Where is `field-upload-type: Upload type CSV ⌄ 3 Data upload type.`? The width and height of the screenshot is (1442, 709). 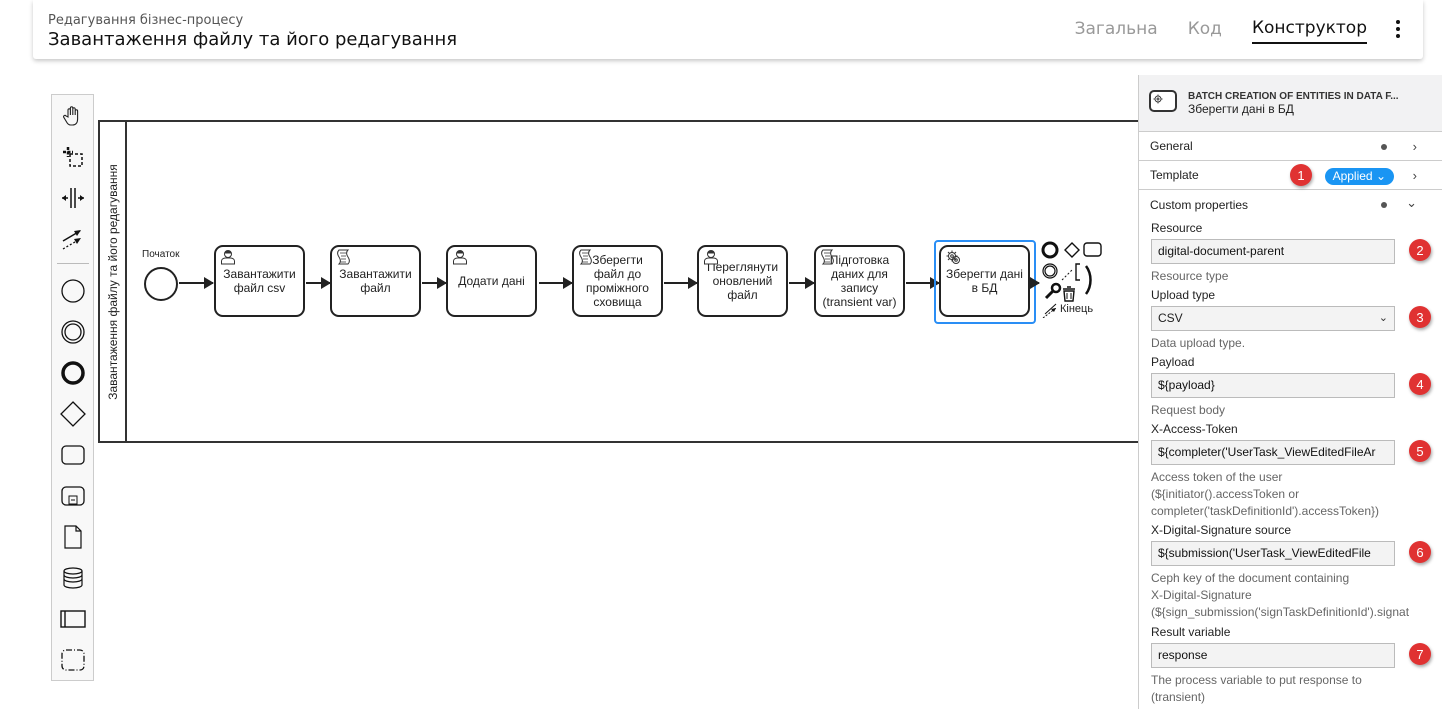
field-upload-type: Upload type CSV ⌄ 3 Data upload type. is located at coordinates (1296, 320).